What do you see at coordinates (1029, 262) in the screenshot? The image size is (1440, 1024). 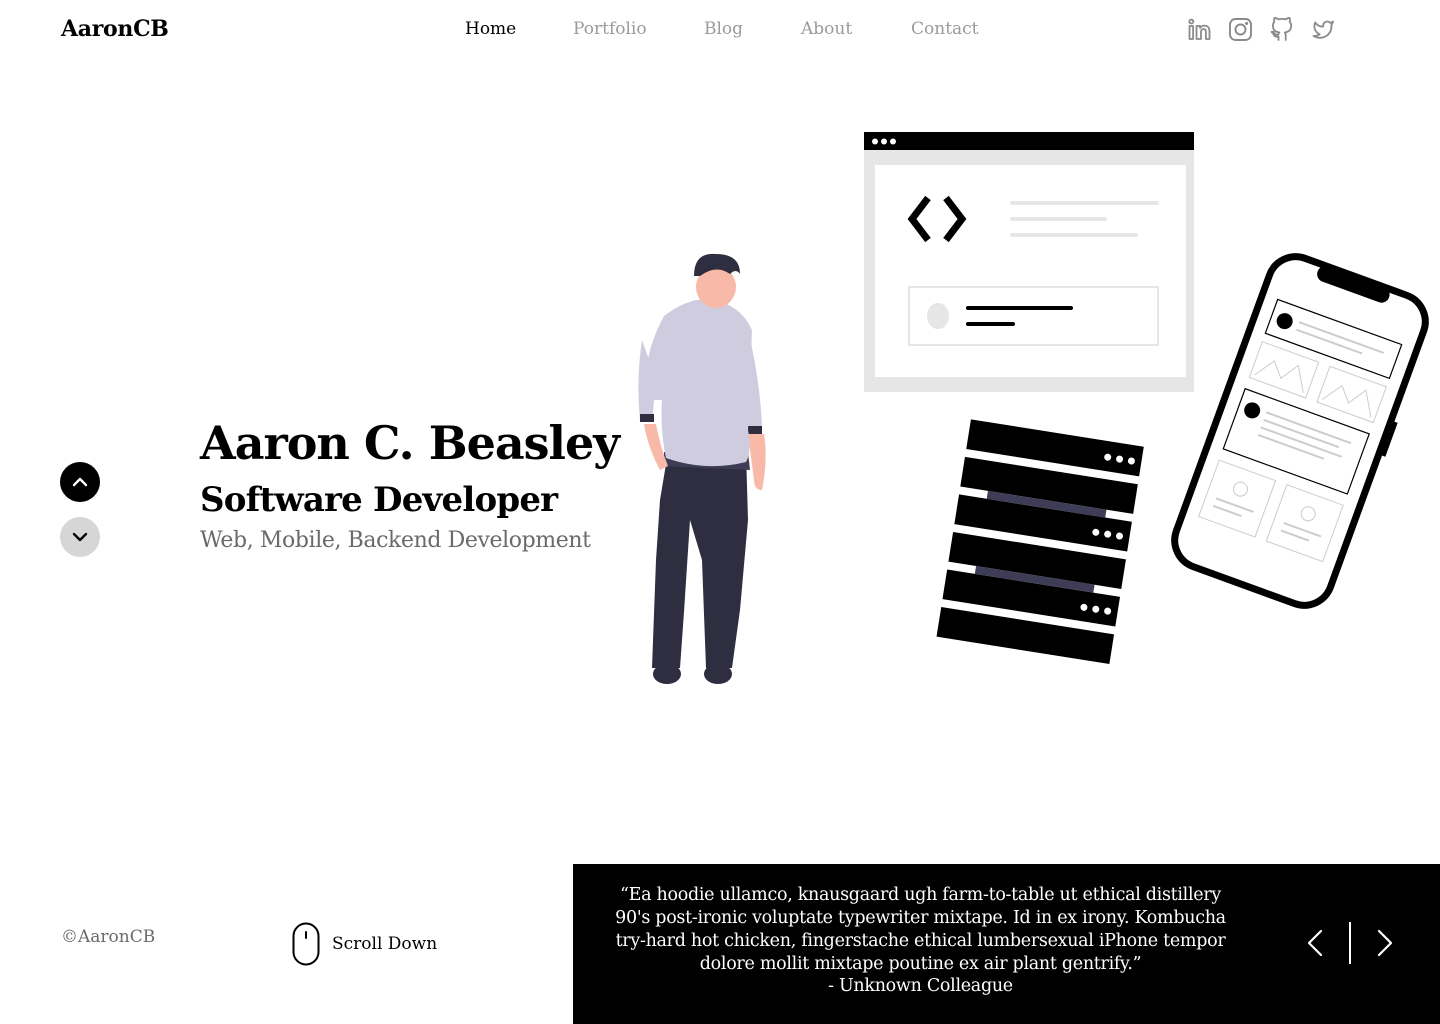 I see `browser-illustration` at bounding box center [1029, 262].